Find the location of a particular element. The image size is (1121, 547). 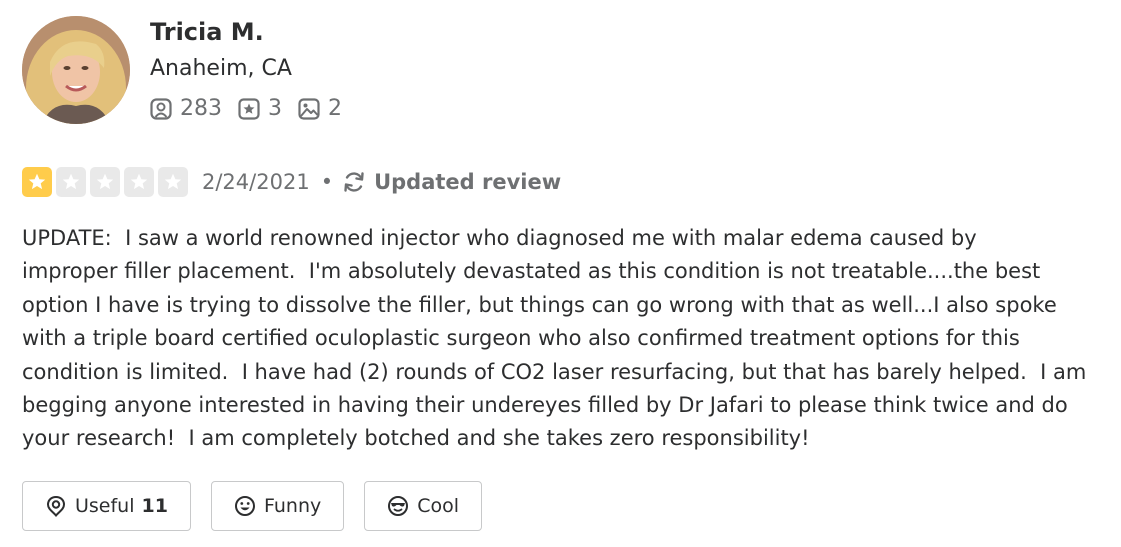

useful-button: Useful 11 is located at coordinates (106, 506).